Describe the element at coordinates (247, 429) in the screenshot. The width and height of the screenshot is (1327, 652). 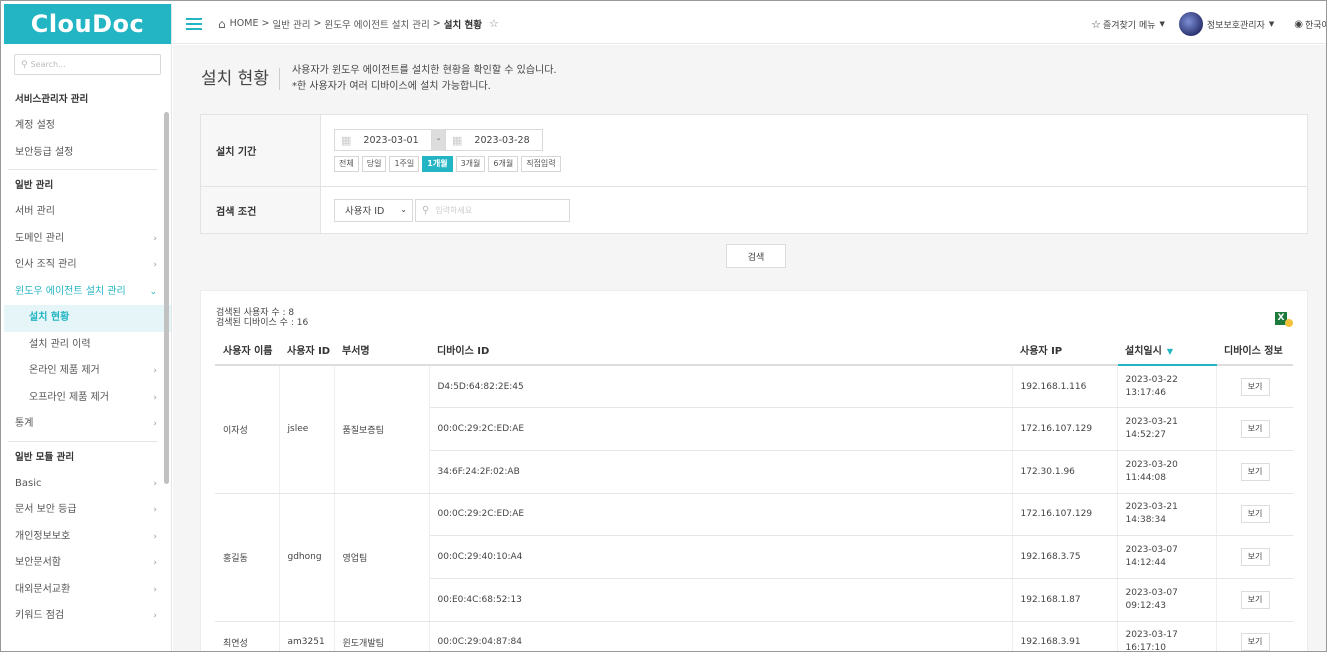
I see `cell-user-name: 이자성` at that location.